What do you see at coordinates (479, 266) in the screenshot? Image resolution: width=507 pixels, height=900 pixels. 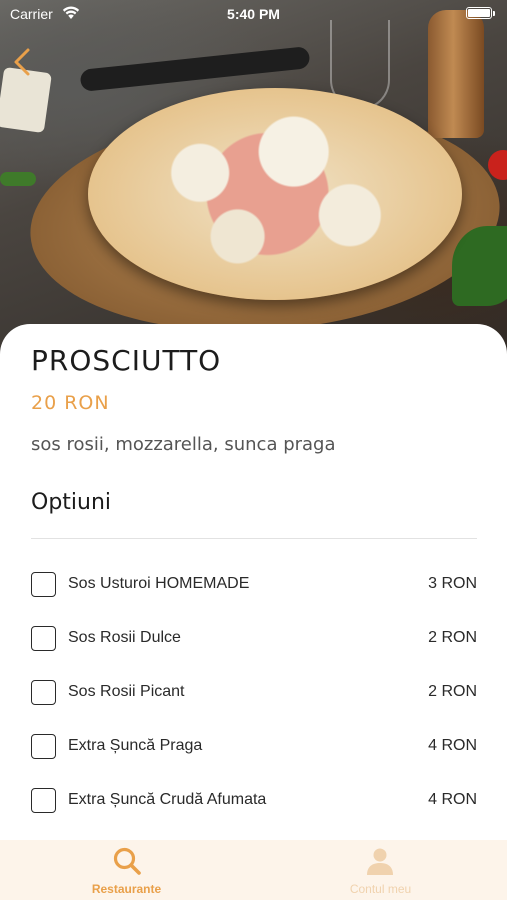 I see `basil-leaves` at bounding box center [479, 266].